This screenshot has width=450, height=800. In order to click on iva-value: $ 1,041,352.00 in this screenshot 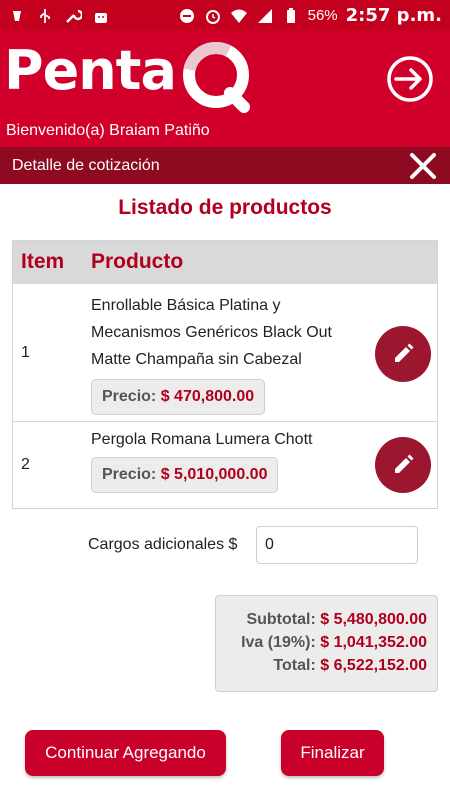, I will do `click(373, 642)`.